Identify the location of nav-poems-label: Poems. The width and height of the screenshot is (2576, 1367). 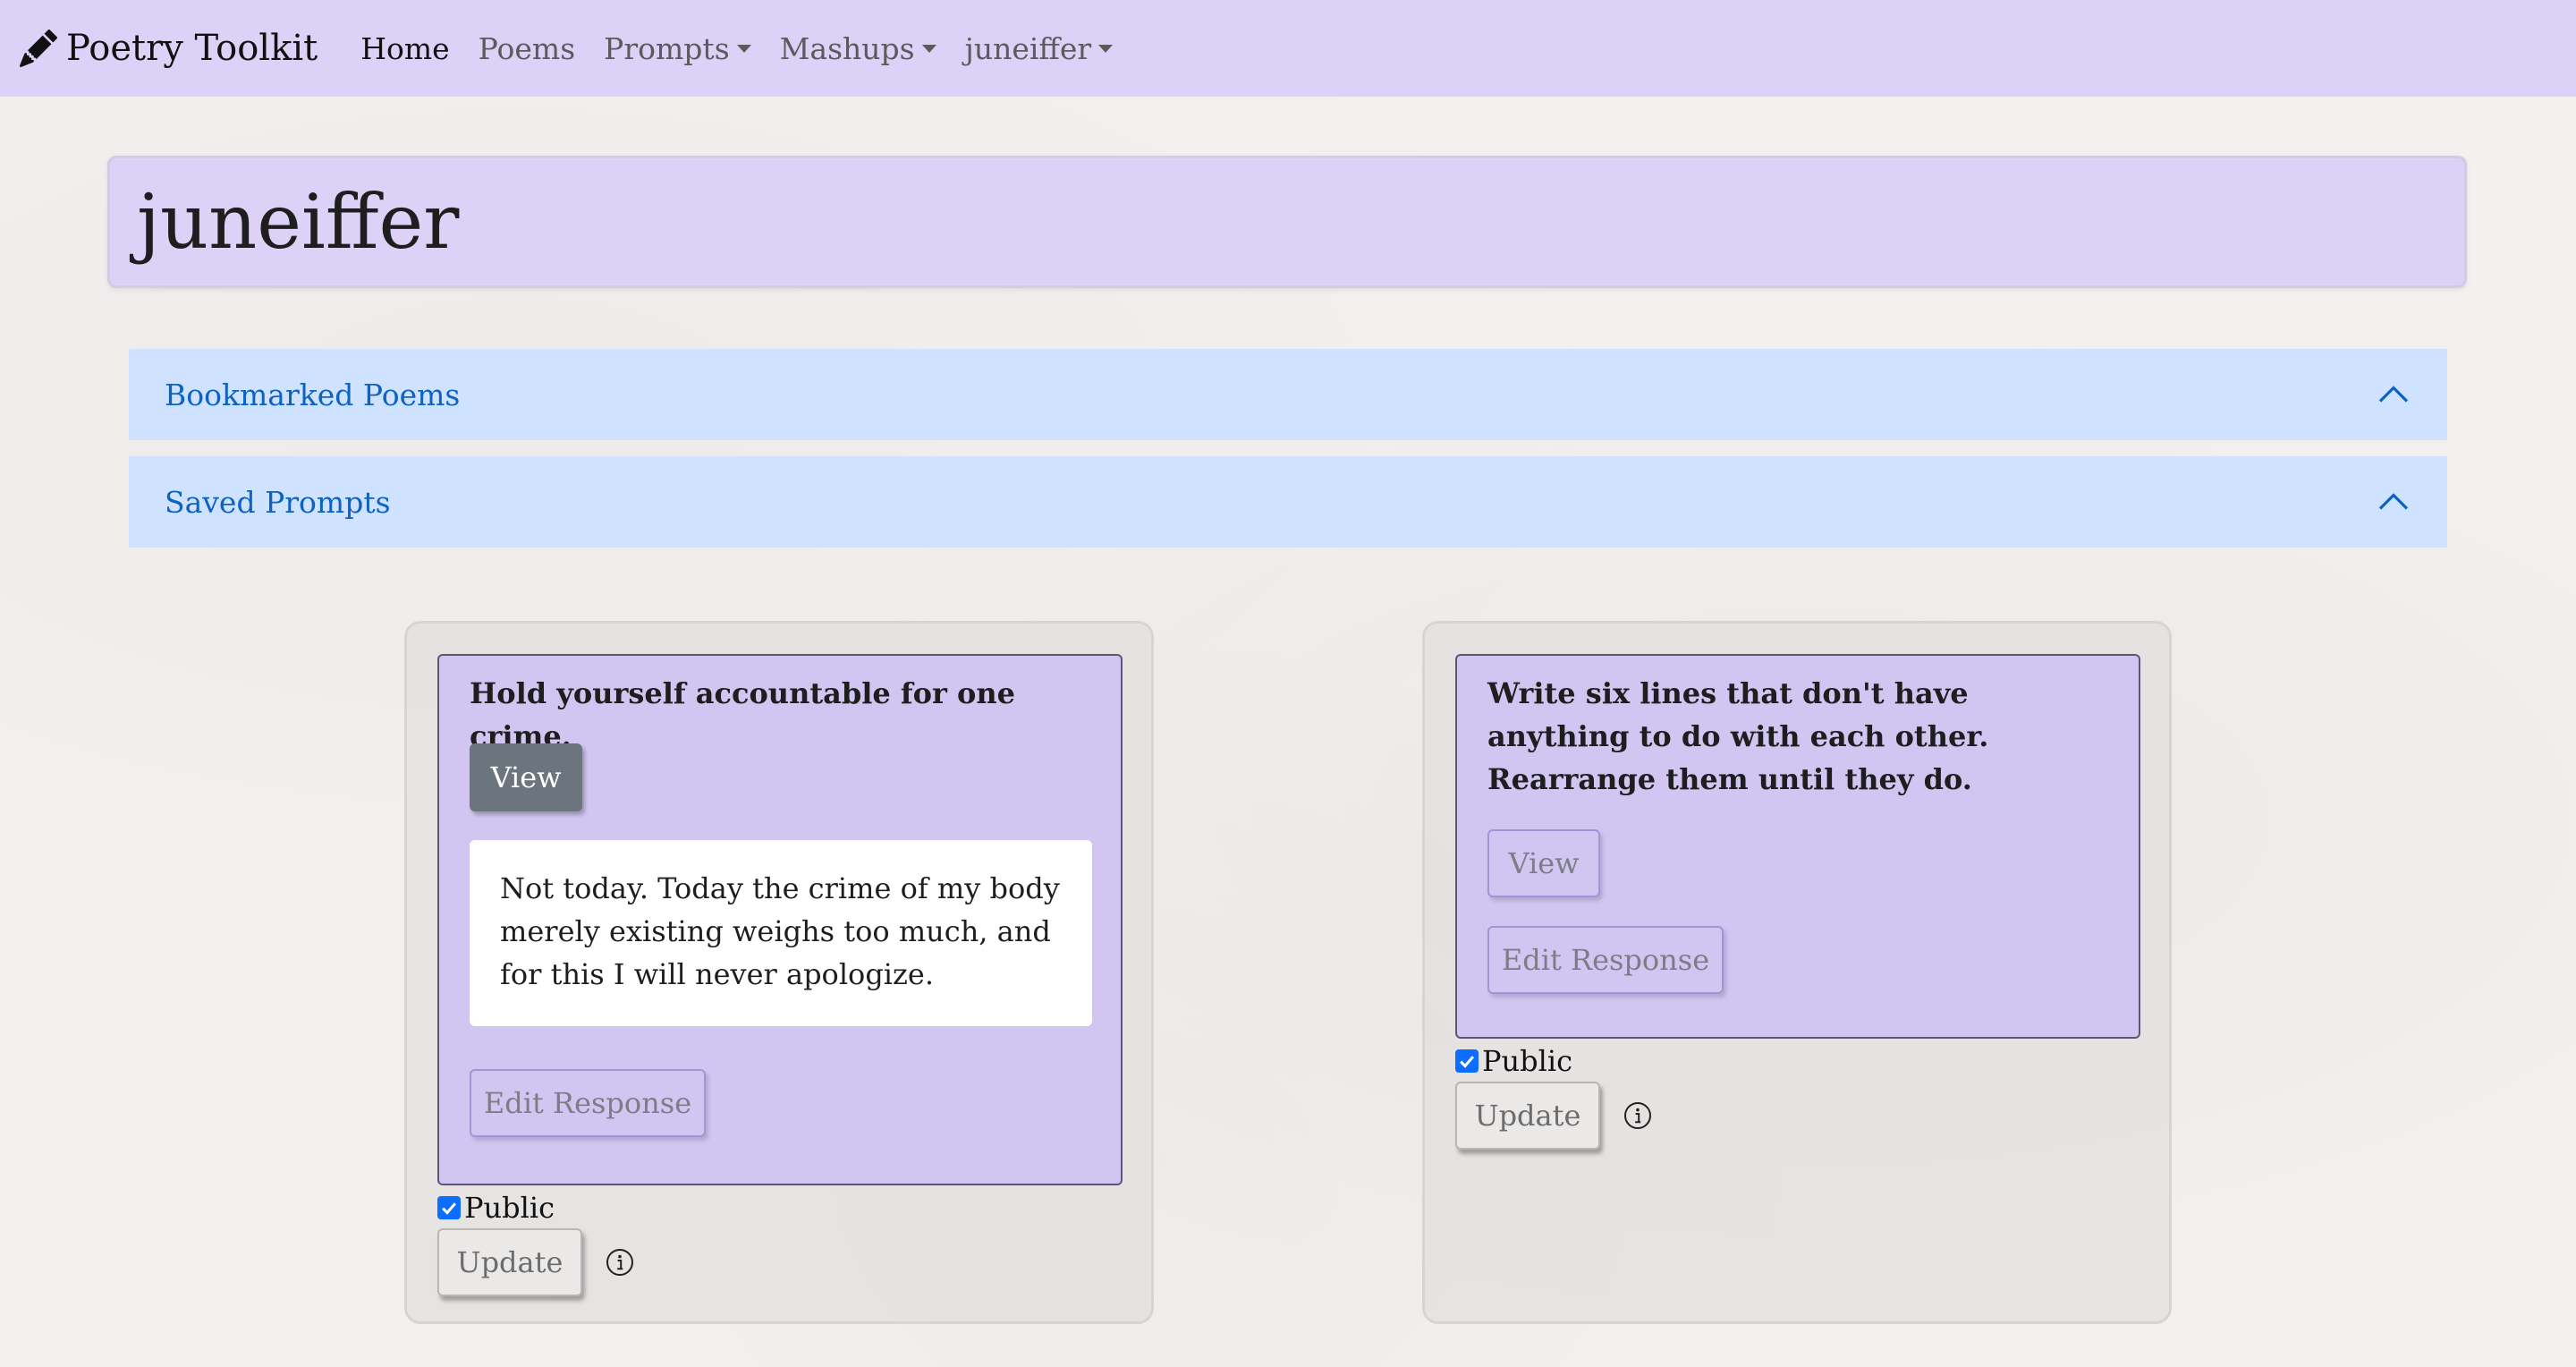
(527, 48).